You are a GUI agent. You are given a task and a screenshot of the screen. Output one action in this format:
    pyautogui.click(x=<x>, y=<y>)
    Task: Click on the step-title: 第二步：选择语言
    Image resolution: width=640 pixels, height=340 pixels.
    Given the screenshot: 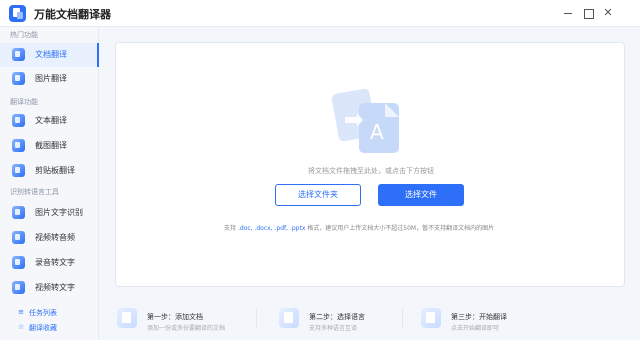 What is the action you would take?
    pyautogui.click(x=337, y=317)
    